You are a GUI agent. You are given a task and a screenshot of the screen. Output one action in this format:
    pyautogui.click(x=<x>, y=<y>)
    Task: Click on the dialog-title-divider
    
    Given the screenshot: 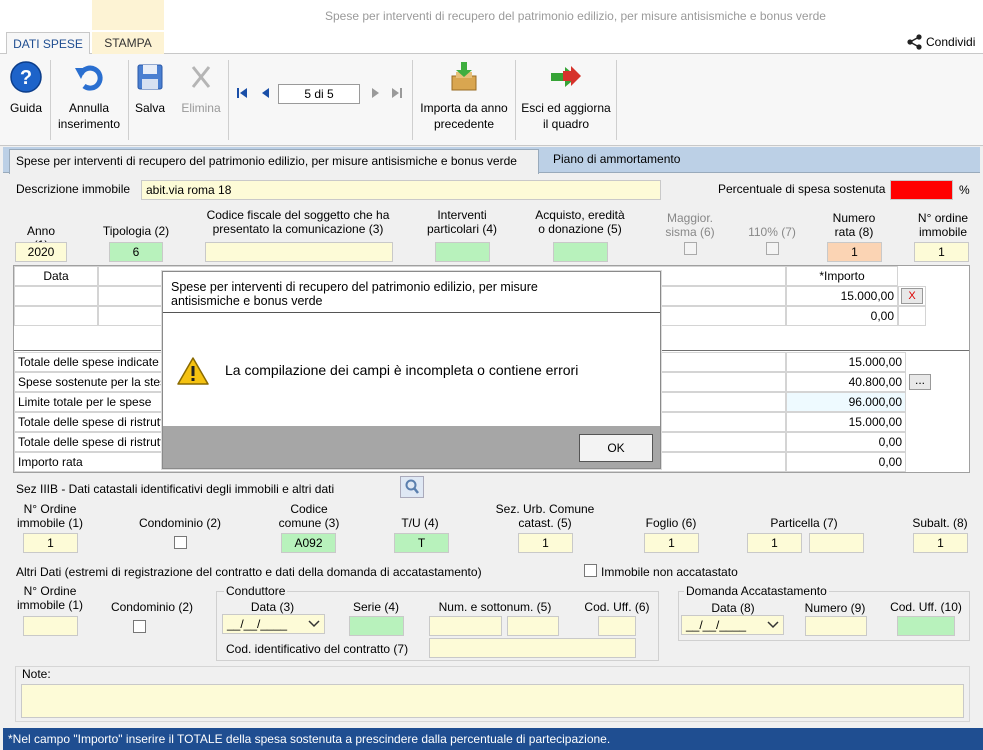 What is the action you would take?
    pyautogui.click(x=411, y=312)
    